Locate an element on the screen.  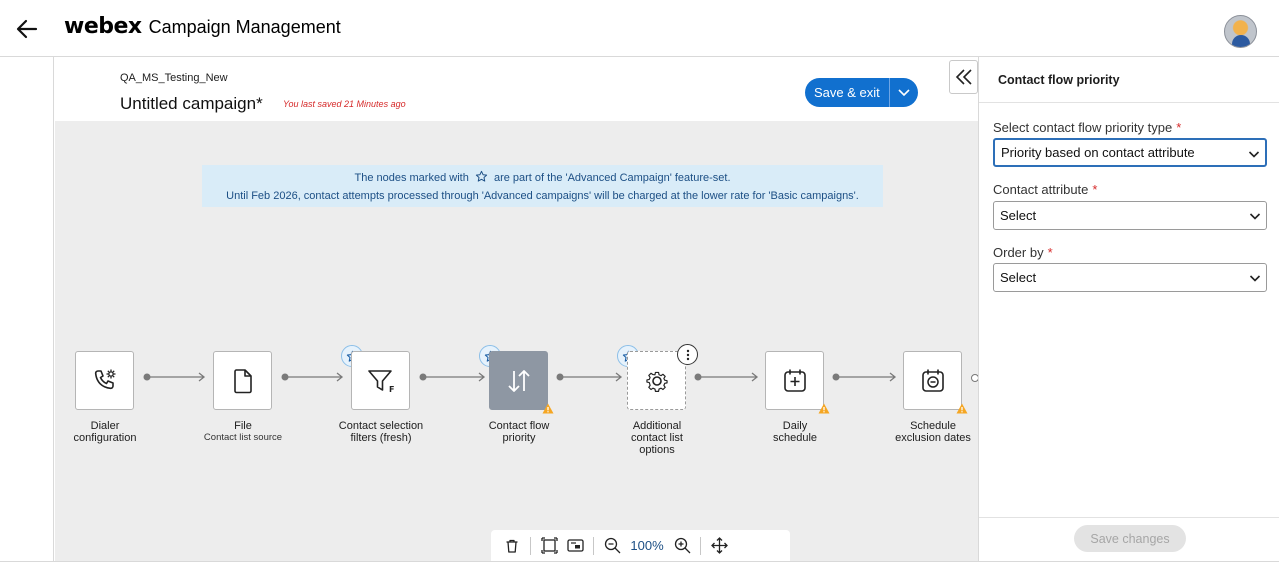
node-label: Additional contact list options is located at coordinates (657, 438).